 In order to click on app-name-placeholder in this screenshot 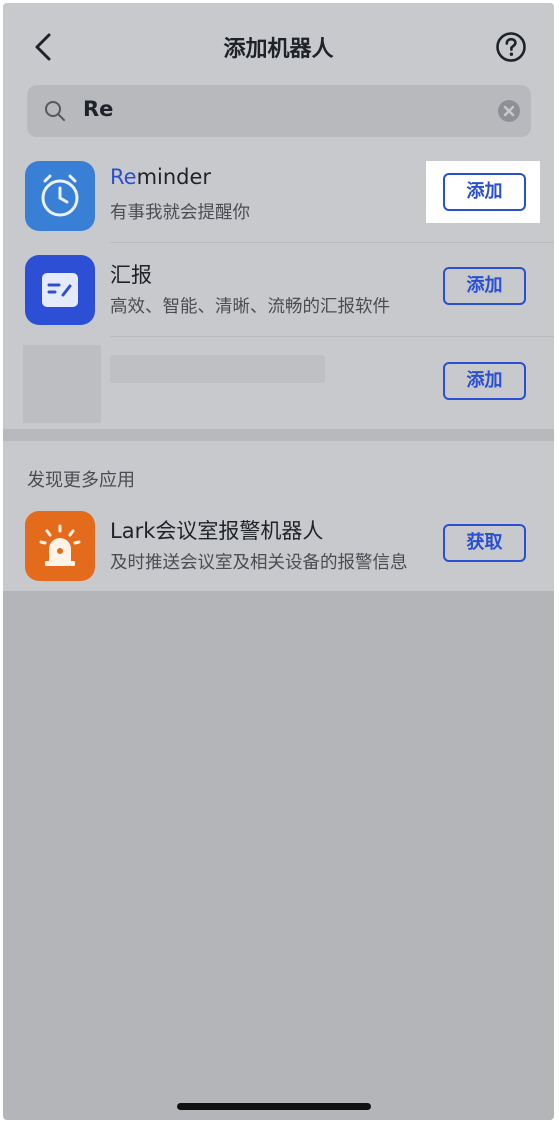, I will do `click(217, 369)`.